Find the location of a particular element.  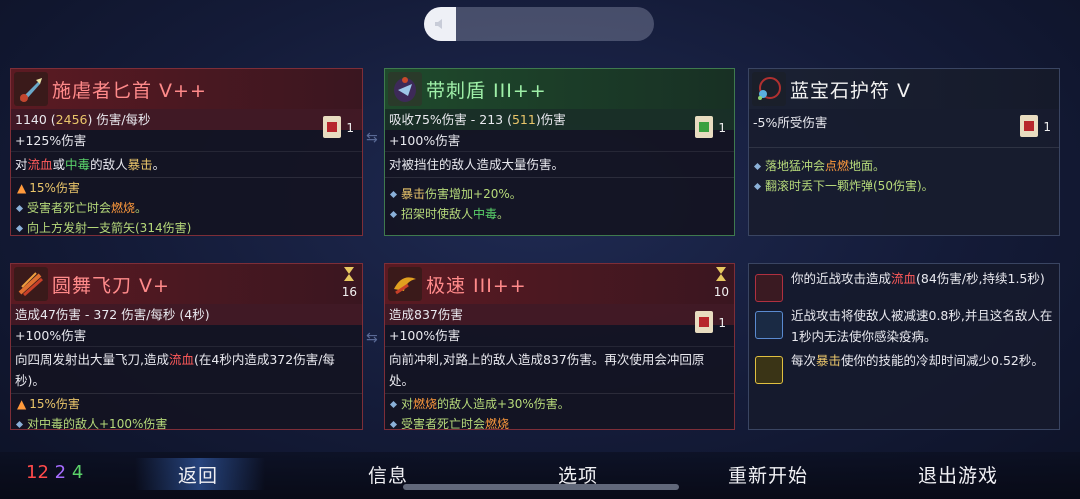

passive-row: 近战攻击将使敌人被减速0.8秒,并且这名敌人在1秒内无法使你感染疫病。 is located at coordinates (904, 326).